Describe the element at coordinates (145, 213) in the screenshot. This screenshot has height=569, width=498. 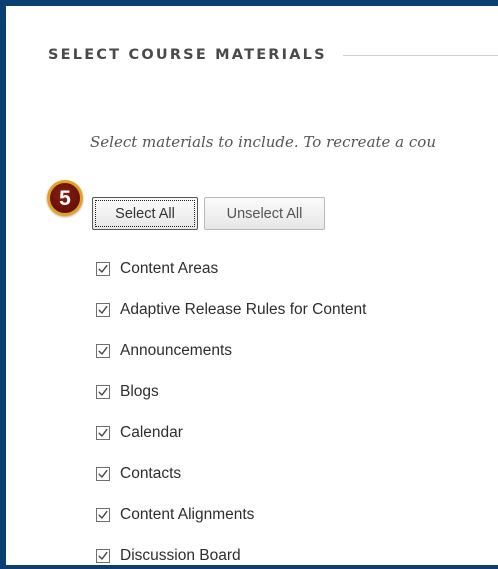
I see `select-all-button: Select All` at that location.